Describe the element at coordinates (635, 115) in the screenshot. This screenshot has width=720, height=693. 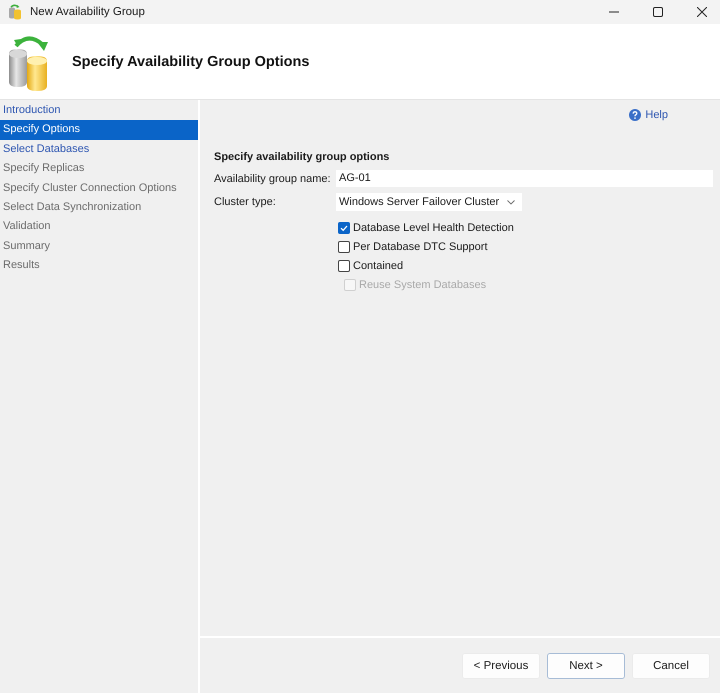
I see `help-icon` at that location.